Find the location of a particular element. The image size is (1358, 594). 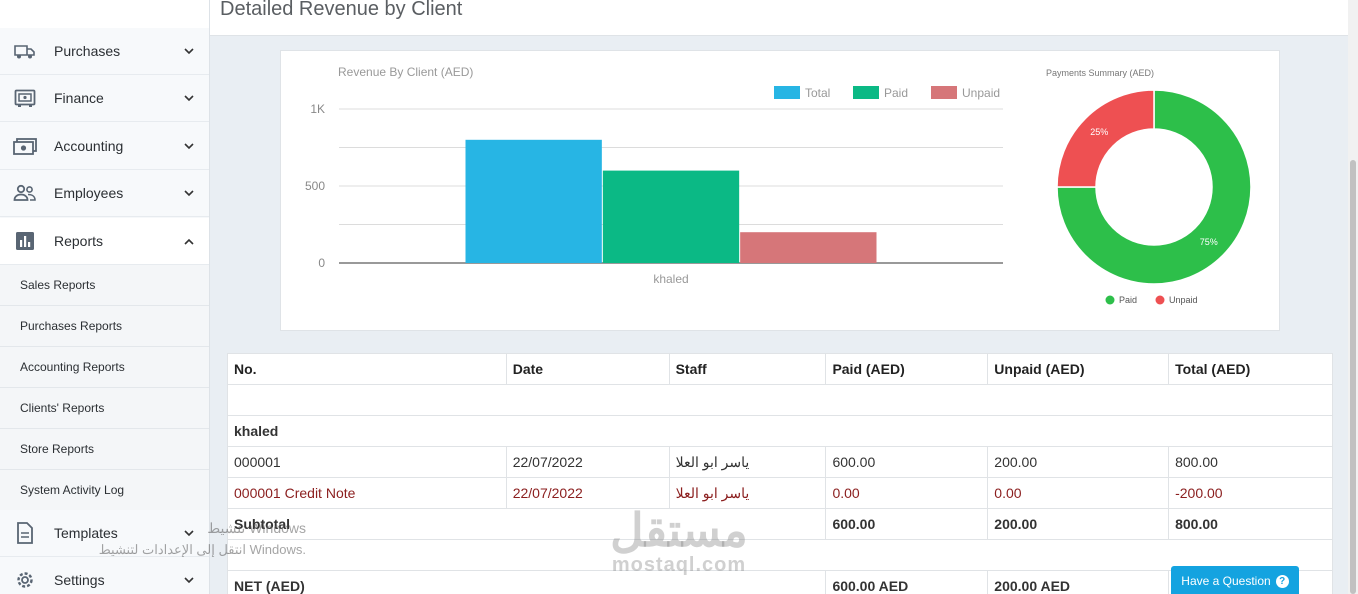

page-scrollbar is located at coordinates (1353, 297).